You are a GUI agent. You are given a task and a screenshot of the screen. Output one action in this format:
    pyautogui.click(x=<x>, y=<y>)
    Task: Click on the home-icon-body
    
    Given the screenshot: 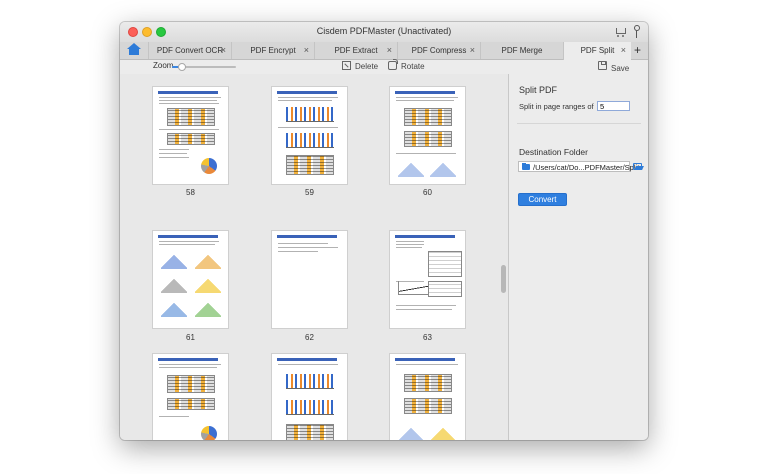 What is the action you would take?
    pyautogui.click(x=134, y=51)
    